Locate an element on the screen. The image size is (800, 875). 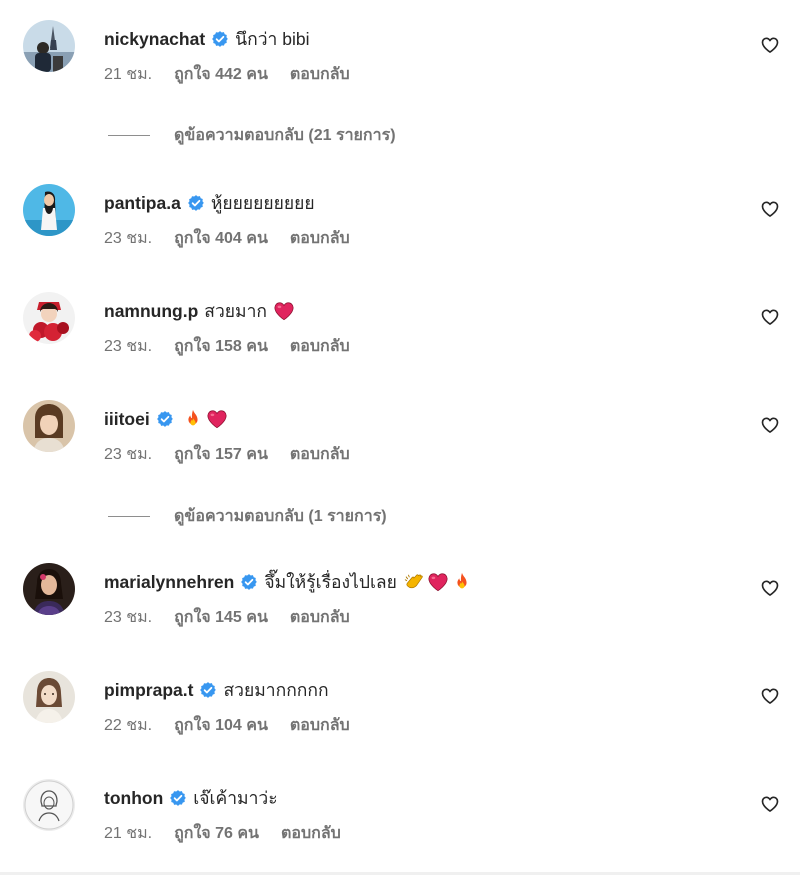
comment-body: marialynnehren จึ๊มให้รู้เรื่องไปเลย is located at coordinates (288, 582).